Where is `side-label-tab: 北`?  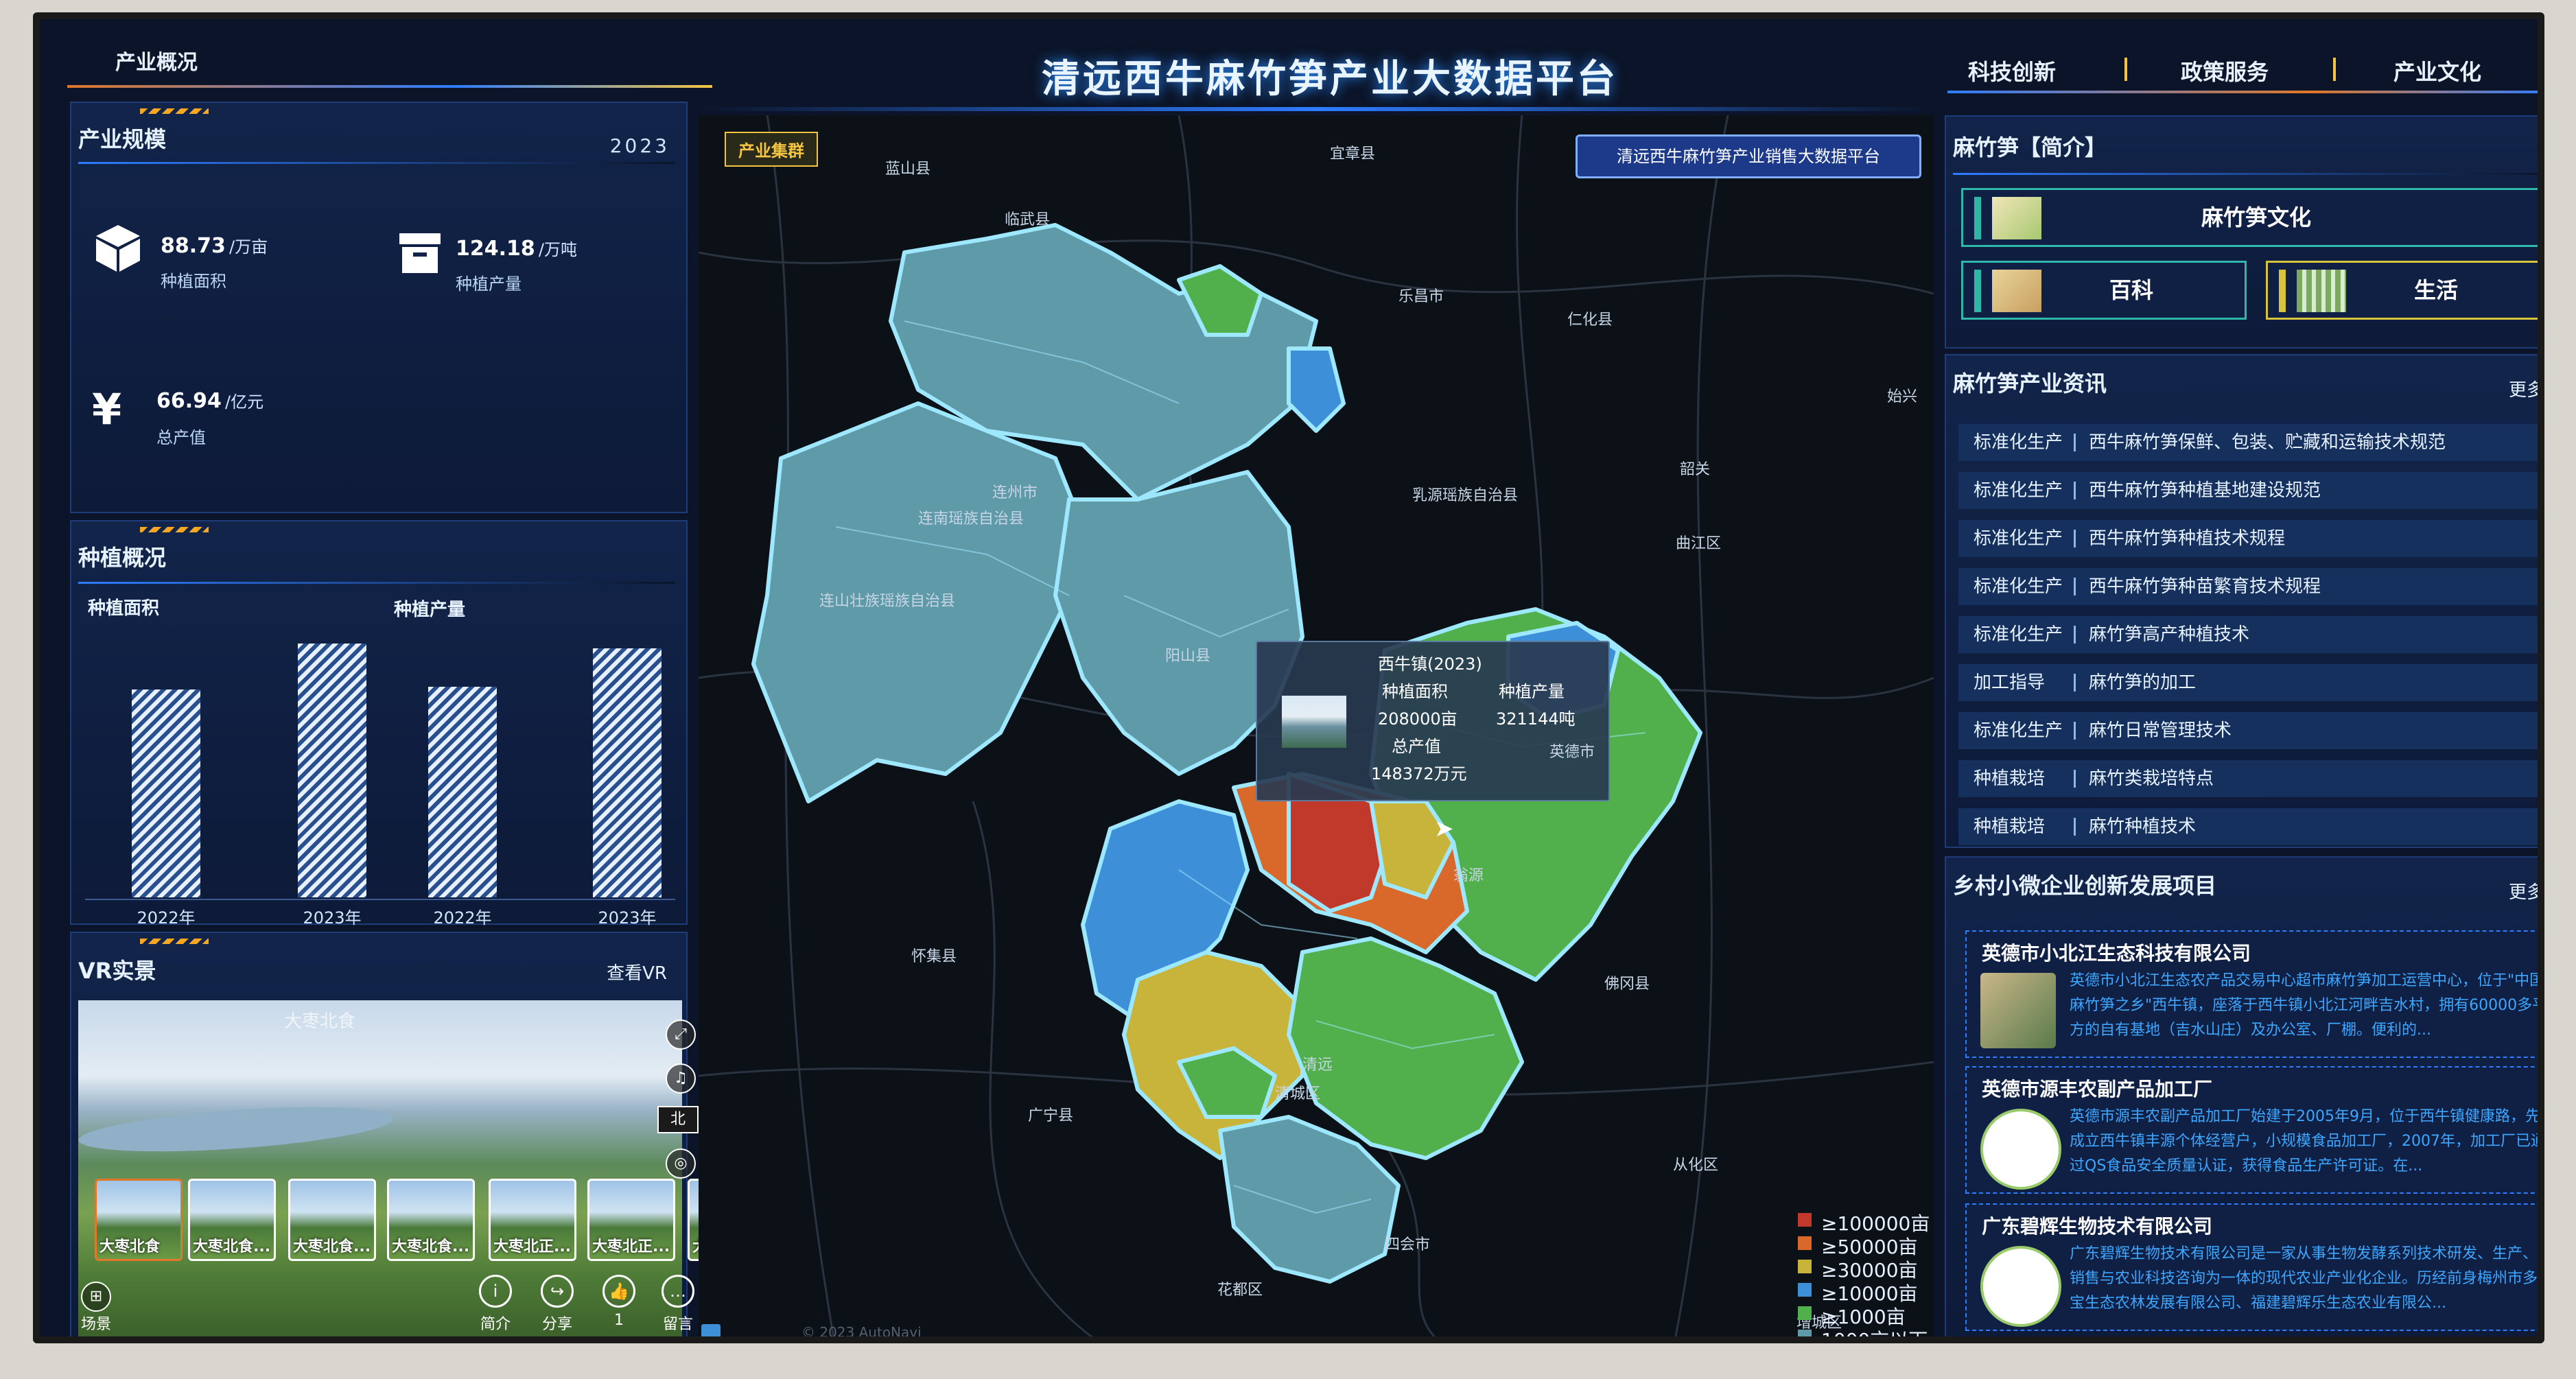 side-label-tab: 北 is located at coordinates (678, 1119).